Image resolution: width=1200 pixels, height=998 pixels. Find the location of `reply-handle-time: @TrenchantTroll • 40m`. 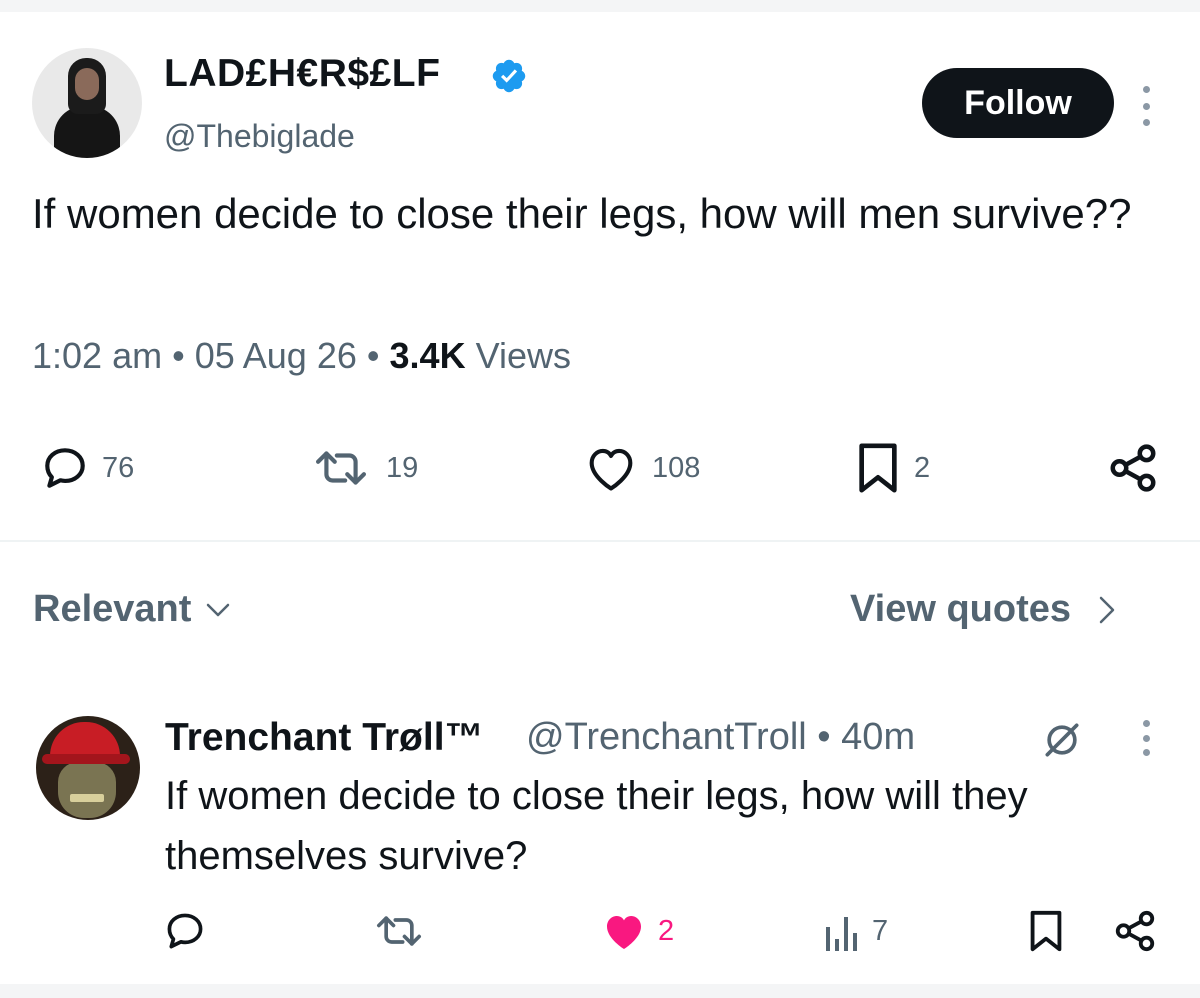

reply-handle-time: @TrenchantTroll • 40m is located at coordinates (720, 737).